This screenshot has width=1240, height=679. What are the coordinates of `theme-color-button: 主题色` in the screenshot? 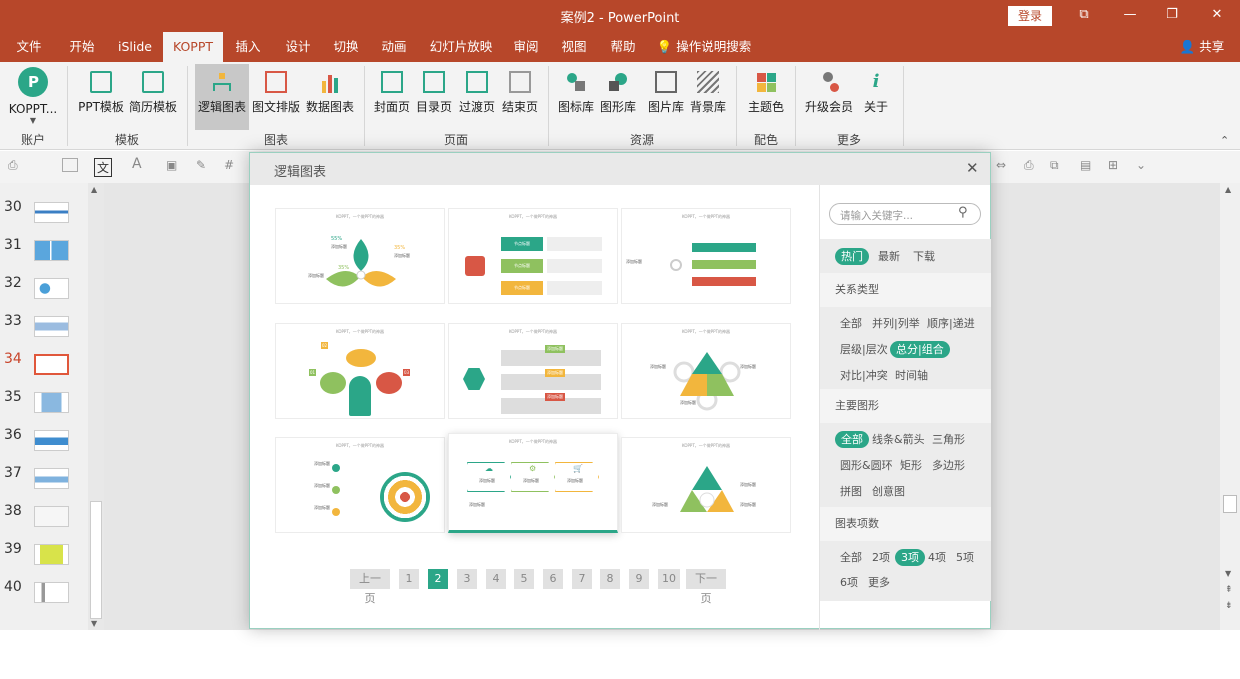 It's located at (766, 96).